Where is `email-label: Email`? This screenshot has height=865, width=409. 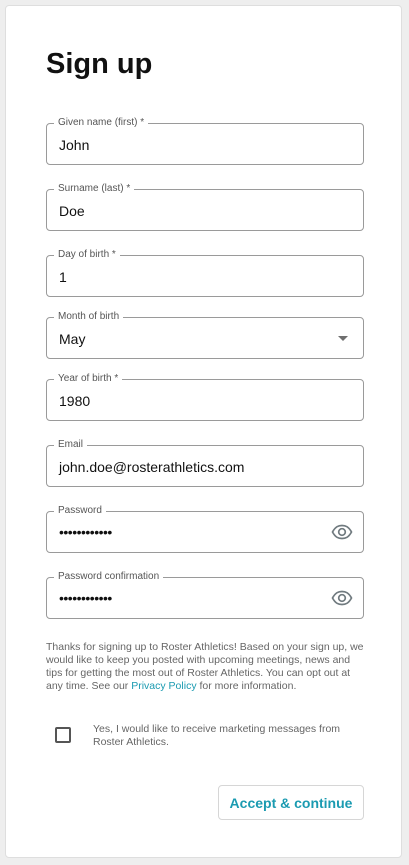 email-label: Email is located at coordinates (71, 445).